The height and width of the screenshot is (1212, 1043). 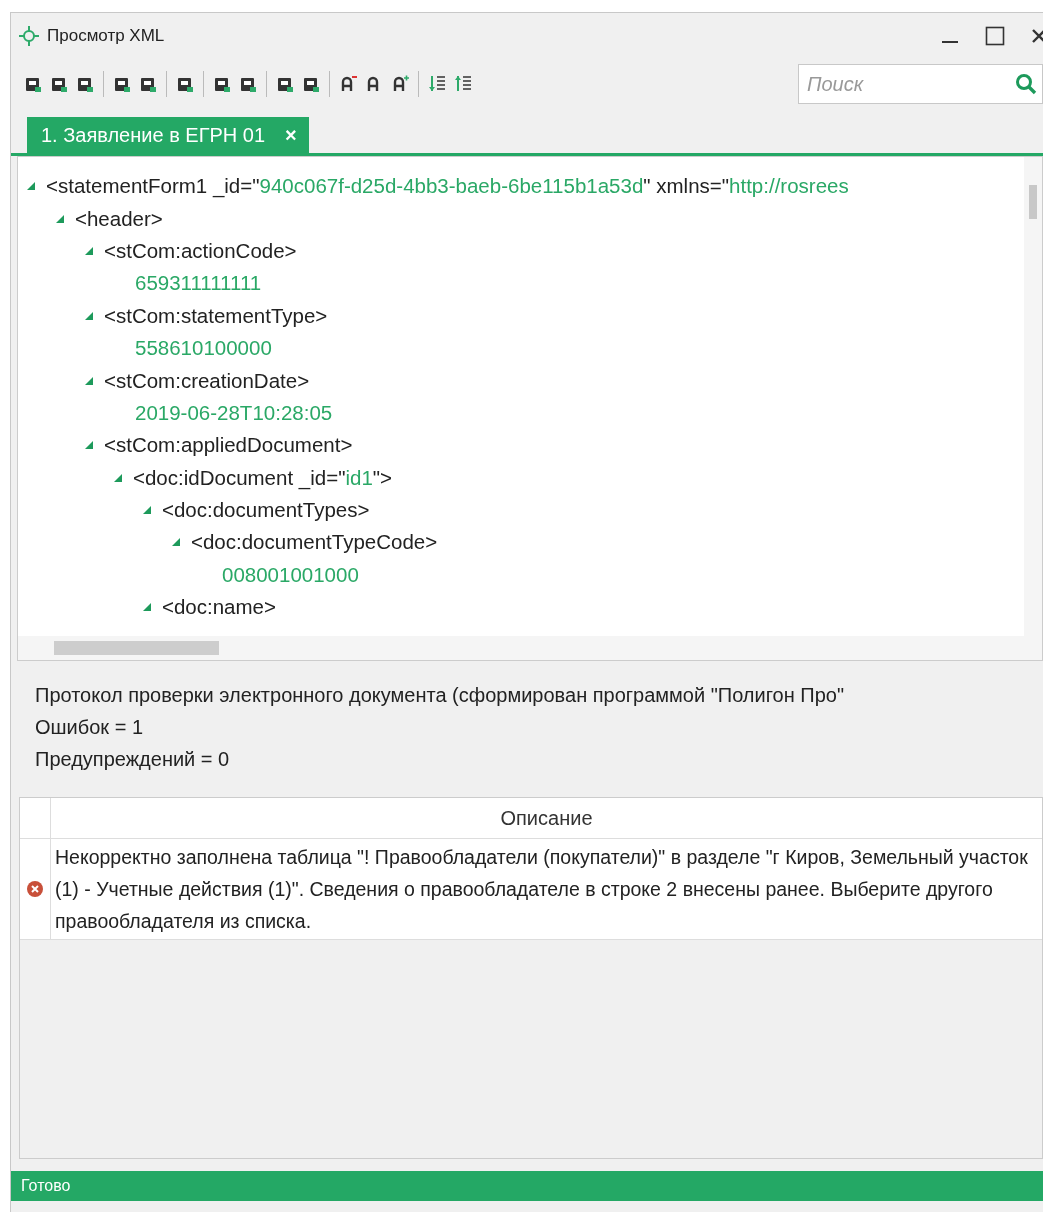 I want to click on search-icon, so click(x=1026, y=84).